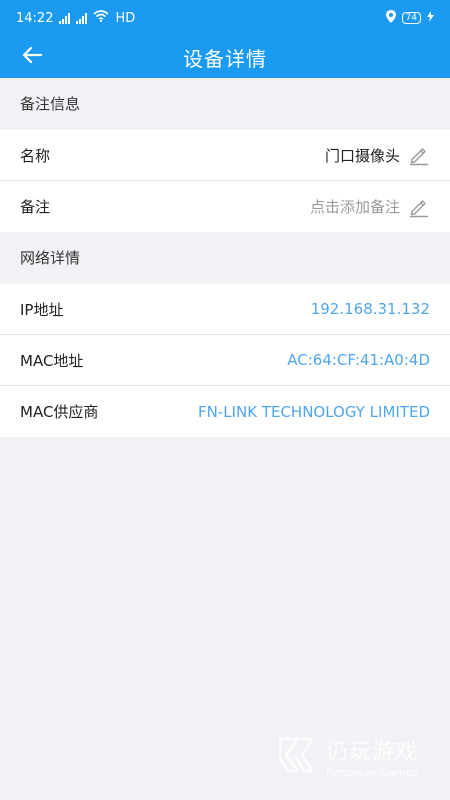  I want to click on mac-value: AC:64:CF:41:A0:4D, so click(358, 360).